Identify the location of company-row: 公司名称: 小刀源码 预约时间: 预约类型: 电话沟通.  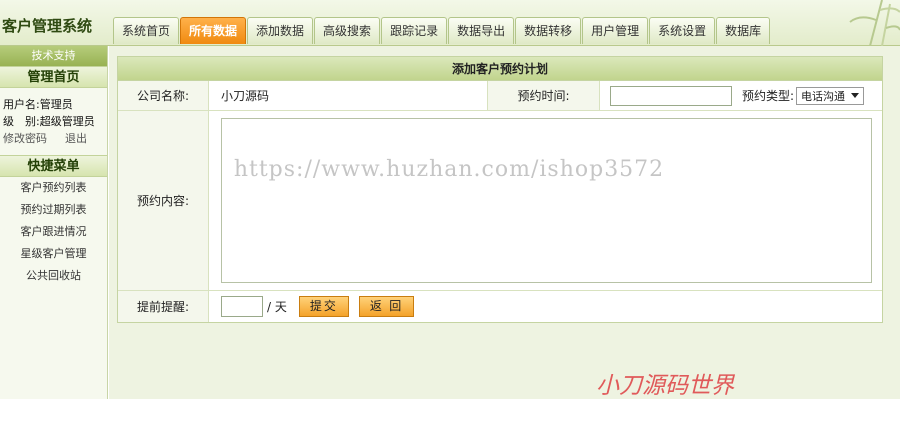
(500, 96).